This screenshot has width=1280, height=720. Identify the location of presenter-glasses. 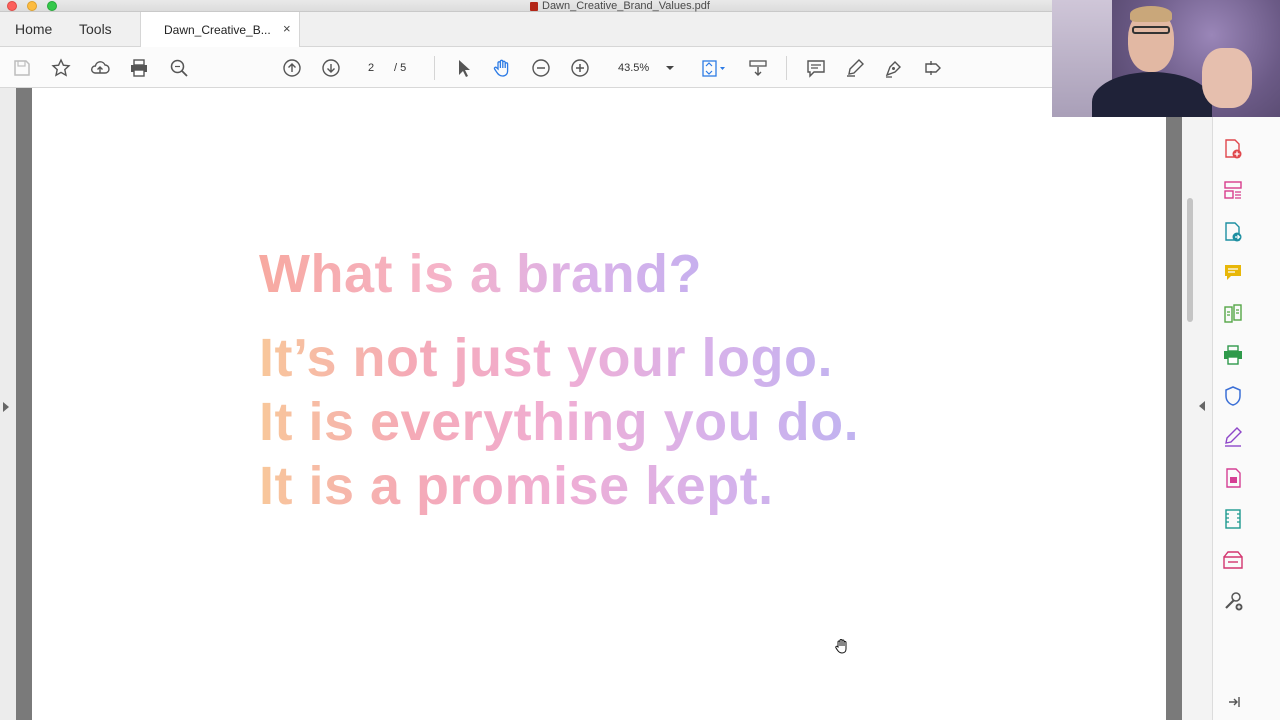
(1151, 30).